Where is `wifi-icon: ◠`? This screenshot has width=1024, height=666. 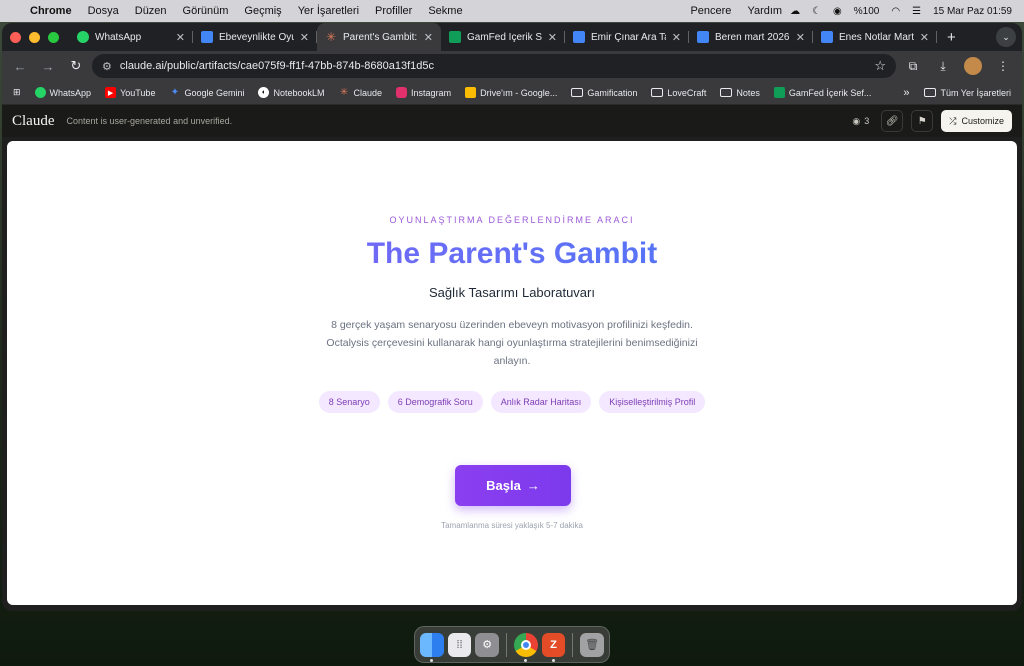
wifi-icon: ◠ is located at coordinates (895, 11).